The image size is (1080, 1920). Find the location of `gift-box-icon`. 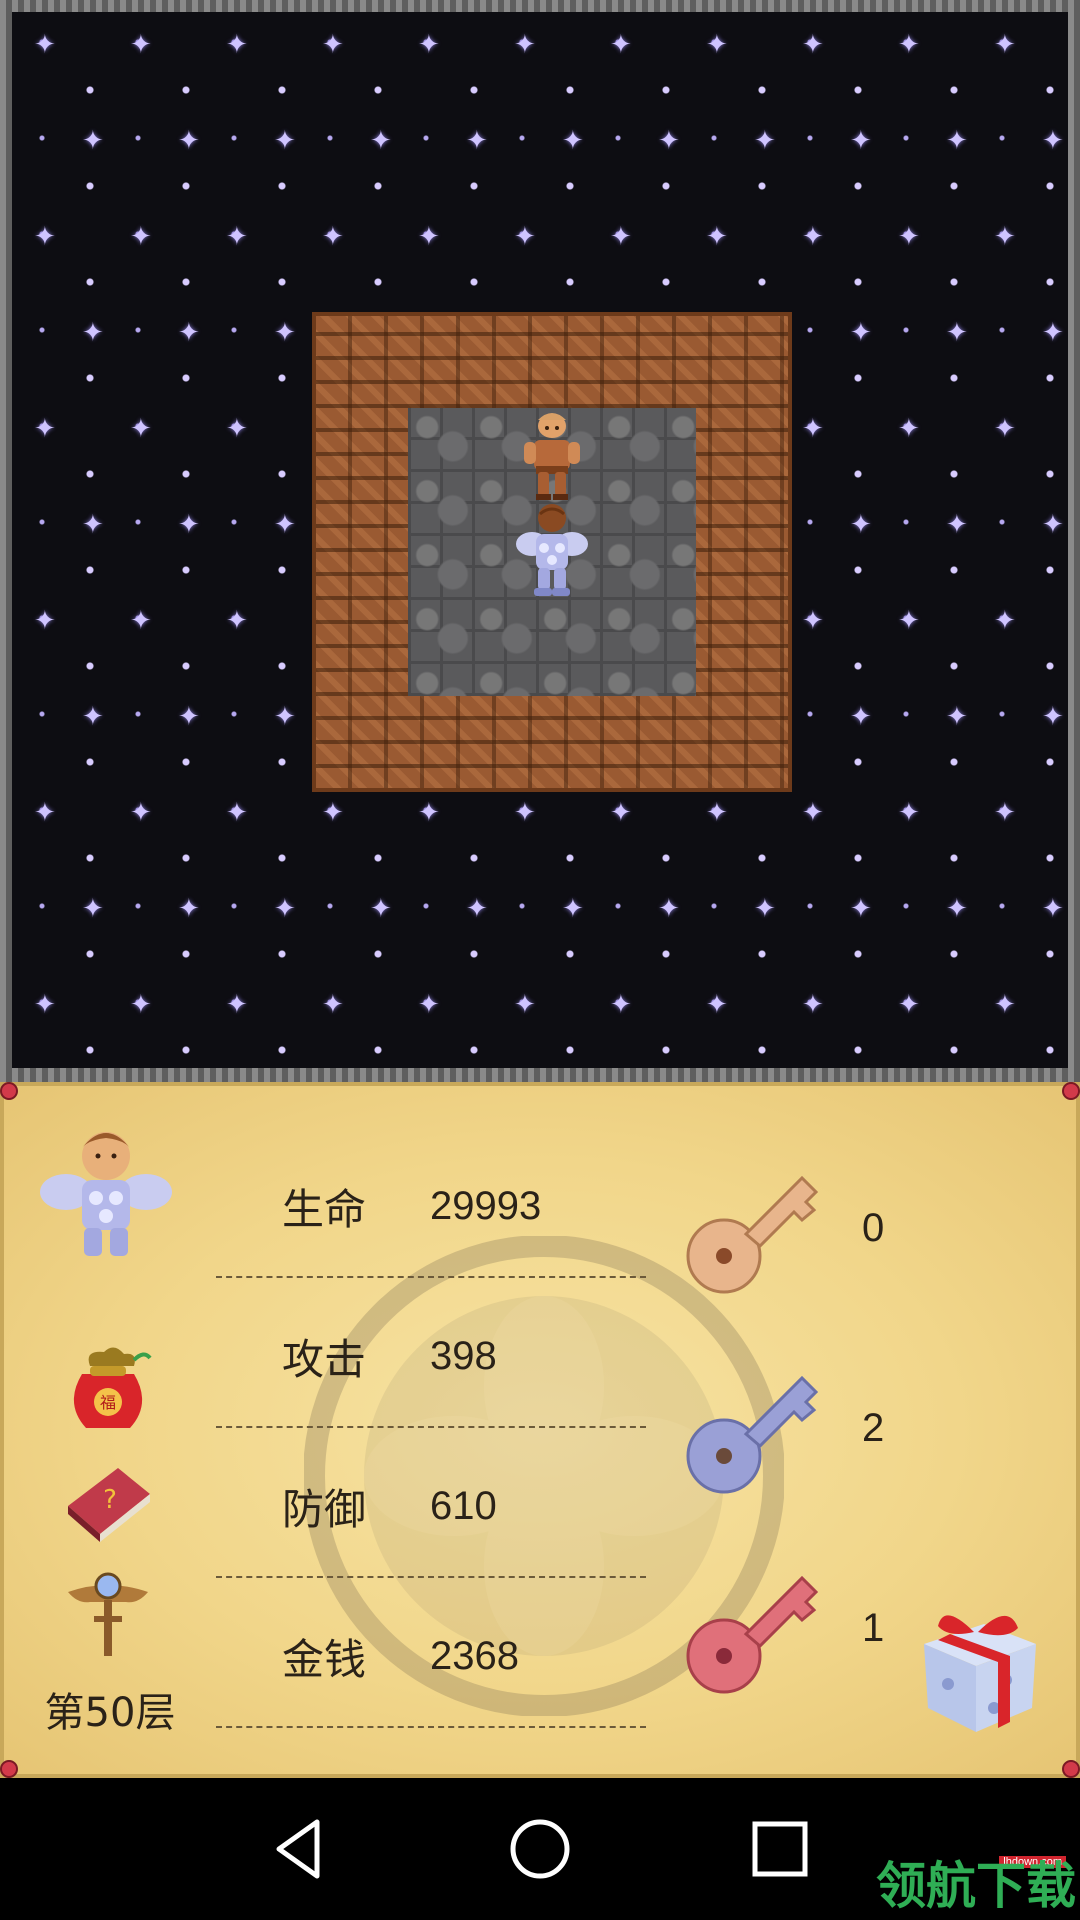

gift-box-icon is located at coordinates (979, 1672).